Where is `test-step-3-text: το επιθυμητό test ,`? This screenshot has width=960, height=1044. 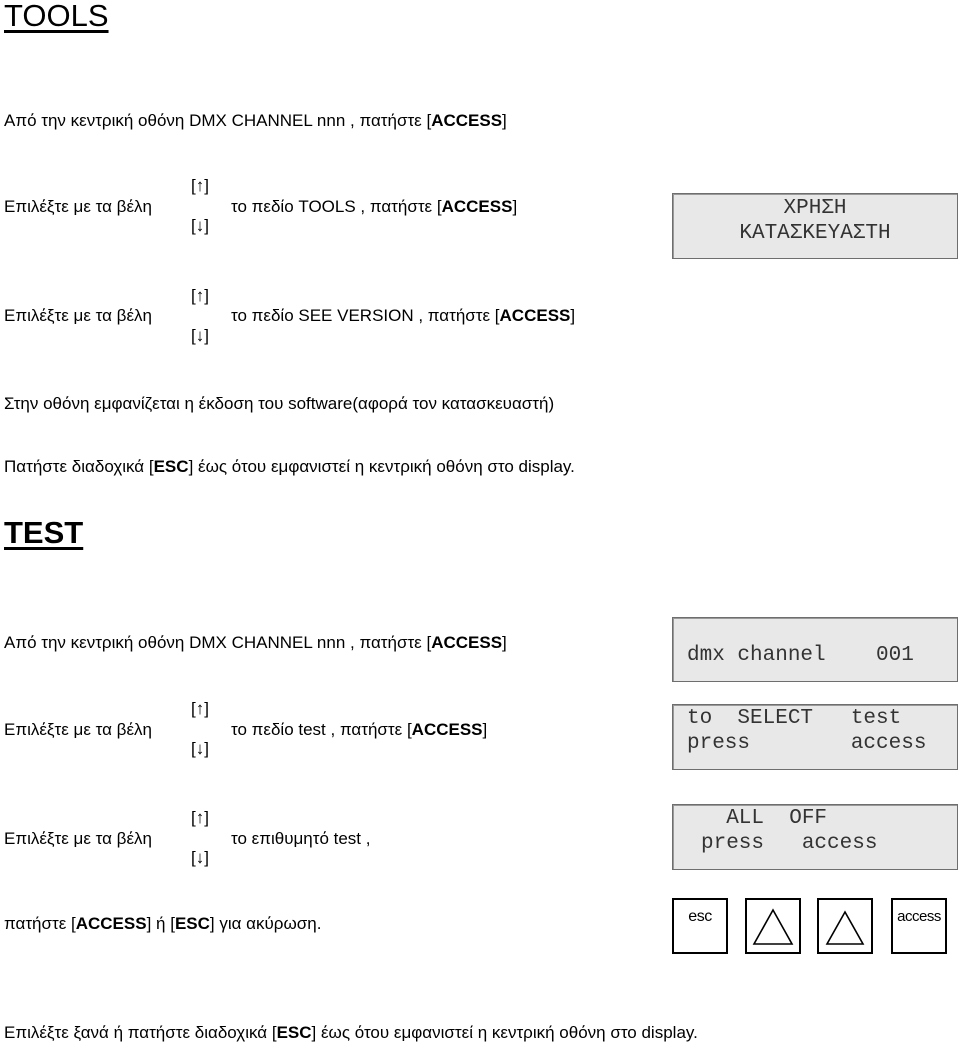 test-step-3-text: το επιθυμητό test , is located at coordinates (301, 838).